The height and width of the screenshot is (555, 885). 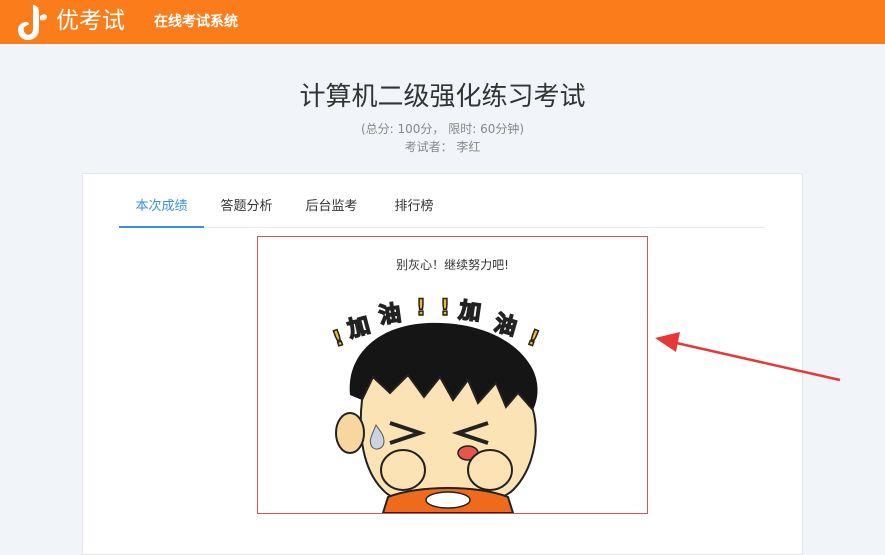 I want to click on exam-score-time: (总分: 100分， 限时: 60分钟), so click(x=442, y=129).